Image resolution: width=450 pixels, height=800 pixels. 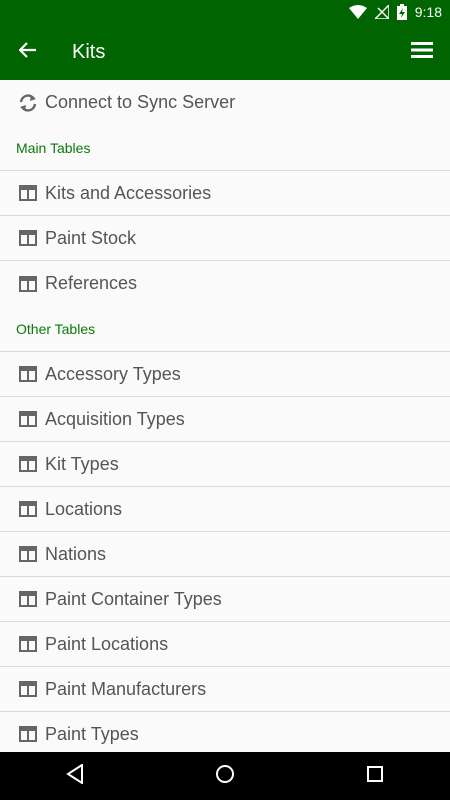 I want to click on list-item-paint-types: Paint Types, so click(x=225, y=732).